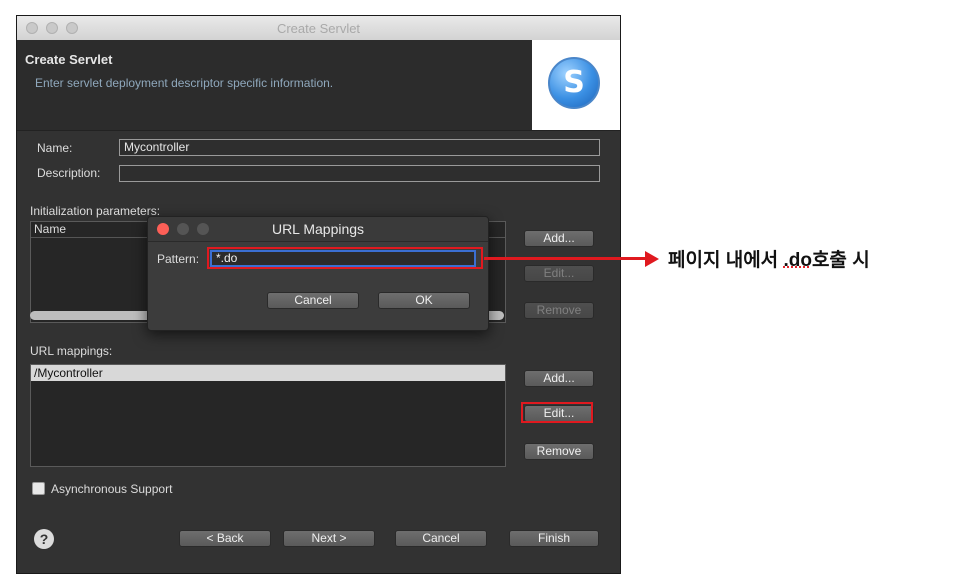 Image resolution: width=962 pixels, height=588 pixels. Describe the element at coordinates (71, 351) in the screenshot. I see `url-mappings-label: URL mappings:` at that location.